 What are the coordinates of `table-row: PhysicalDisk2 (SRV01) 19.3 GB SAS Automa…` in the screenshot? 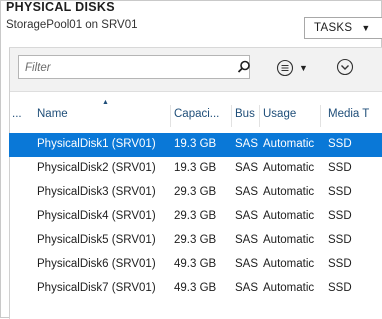 It's located at (195, 169).